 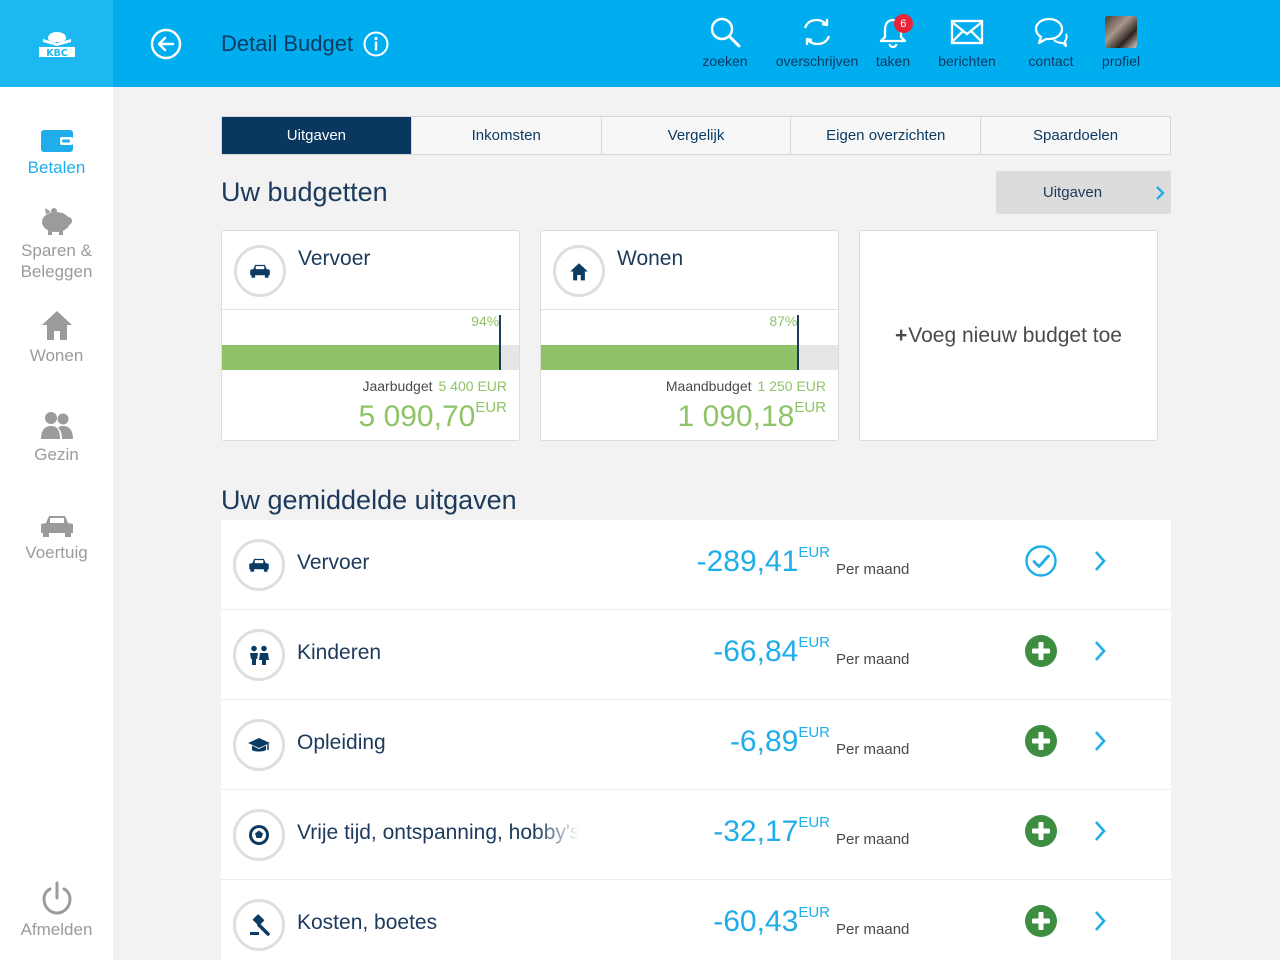 What do you see at coordinates (1075, 135) in the screenshot?
I see `tab-spaardoelen: Spaardoelen` at bounding box center [1075, 135].